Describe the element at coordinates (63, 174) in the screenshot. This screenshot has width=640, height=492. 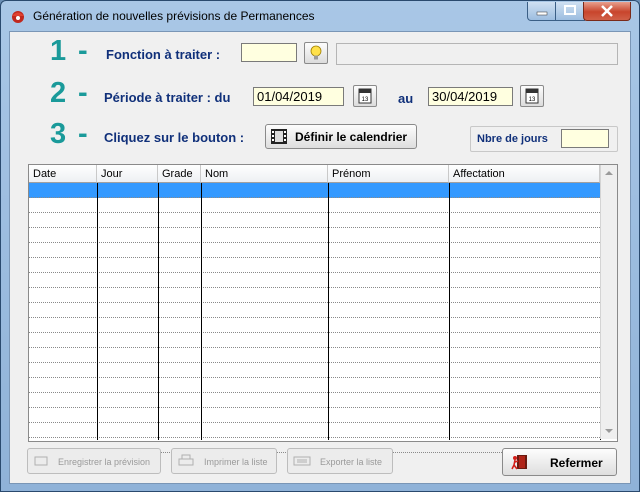
I see `column-header-date: Date` at that location.